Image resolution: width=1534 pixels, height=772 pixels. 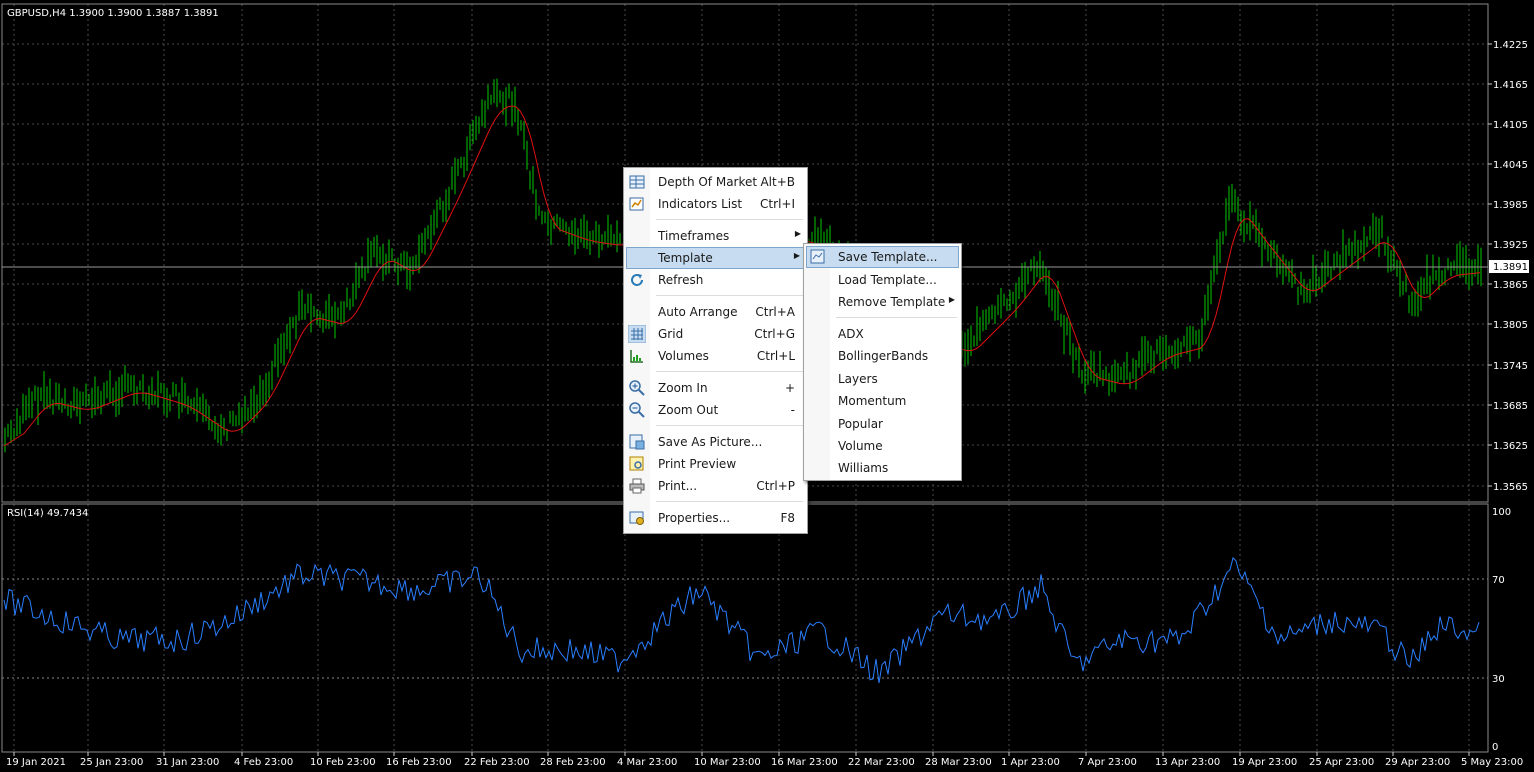 What do you see at coordinates (1510, 245) in the screenshot?
I see `price-tick-label: 1.3925` at bounding box center [1510, 245].